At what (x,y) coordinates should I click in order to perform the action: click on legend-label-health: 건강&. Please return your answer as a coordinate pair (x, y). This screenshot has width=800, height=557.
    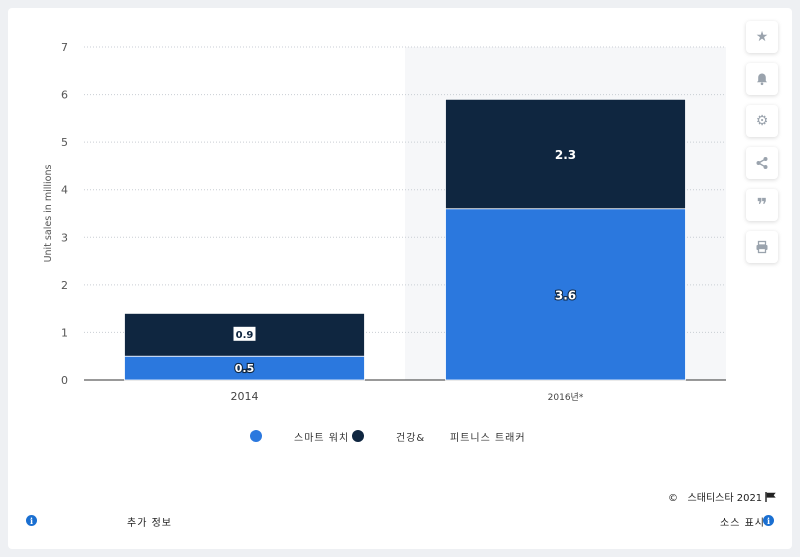
    Looking at the image, I should click on (411, 438).